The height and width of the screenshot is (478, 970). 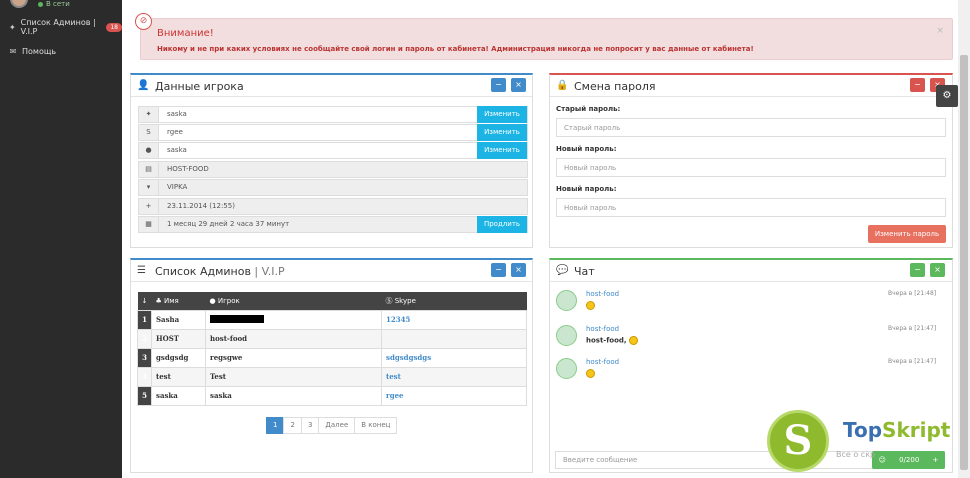 I want to click on pagination: 1 2 3 Далее В конец, so click(x=332, y=425).